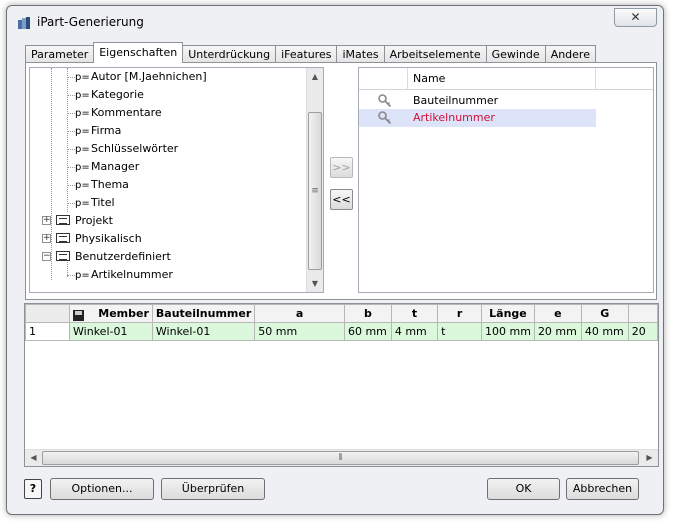 This screenshot has width=674, height=523. What do you see at coordinates (557, 313) in the screenshot?
I see `column-header-e: e` at bounding box center [557, 313].